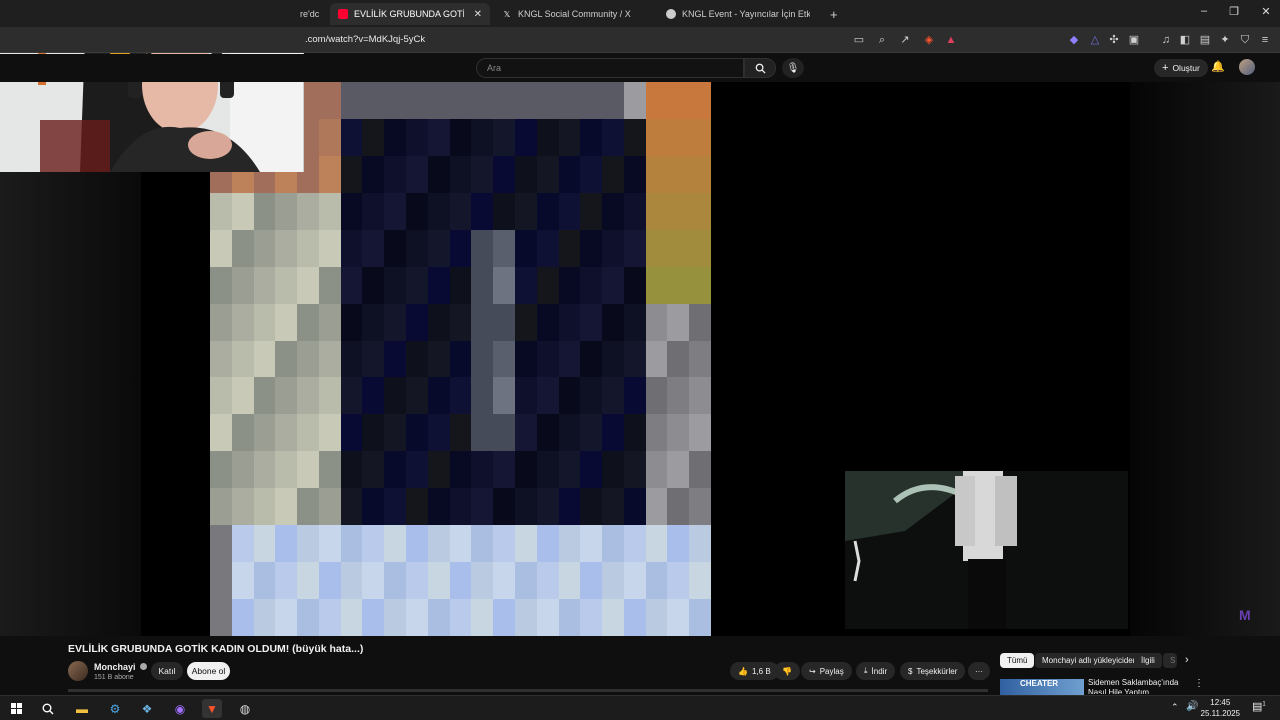 The height and width of the screenshot is (720, 1280). Describe the element at coordinates (833, 14) in the screenshot. I see `new-tab-button: +` at that location.